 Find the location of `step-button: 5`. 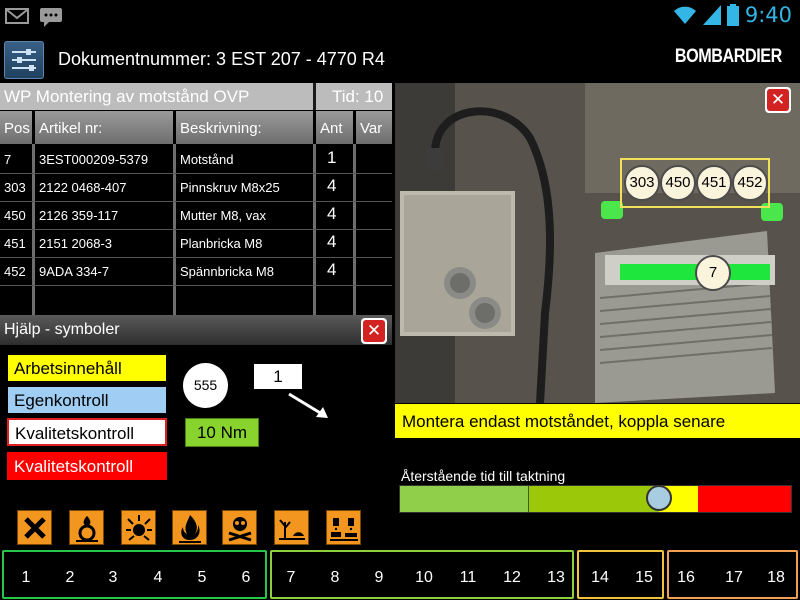

step-button: 5 is located at coordinates (202, 578).